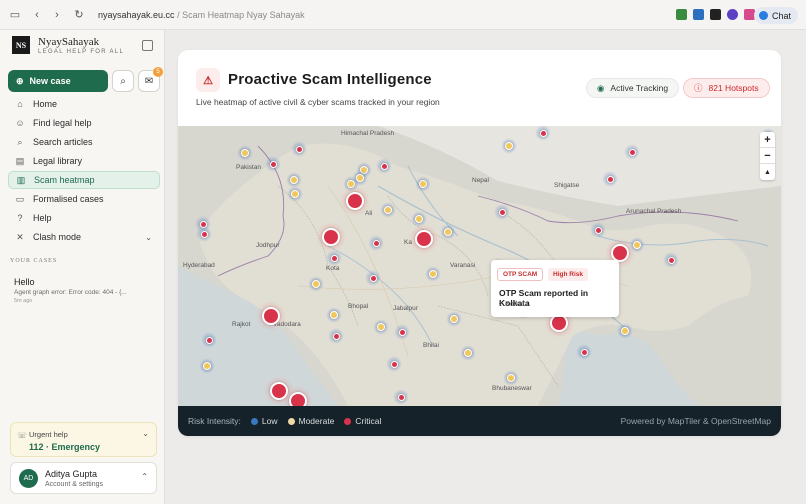 This screenshot has width=806, height=504. I want to click on nav-label: Clash mode, so click(57, 237).